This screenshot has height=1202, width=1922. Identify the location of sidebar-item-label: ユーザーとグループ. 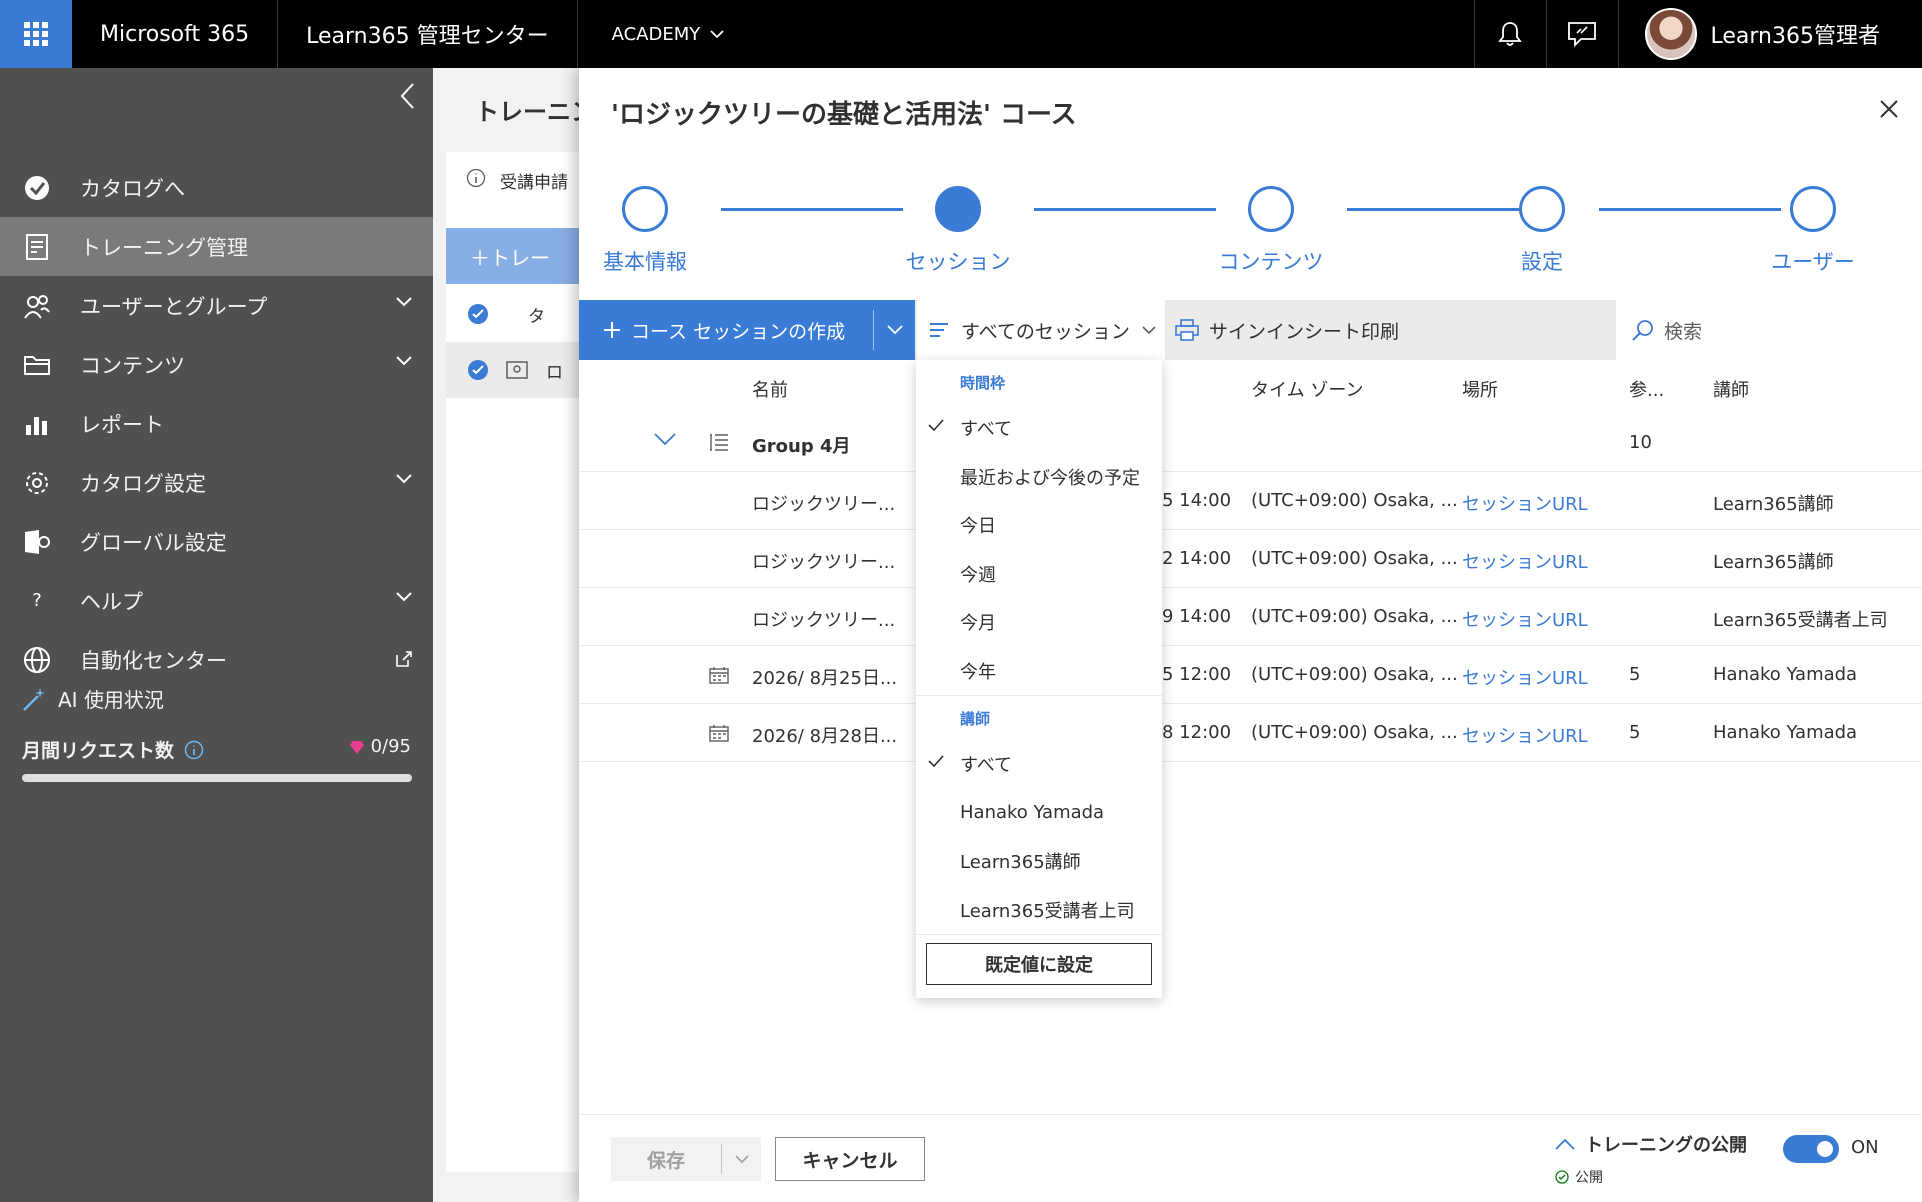
(174, 306).